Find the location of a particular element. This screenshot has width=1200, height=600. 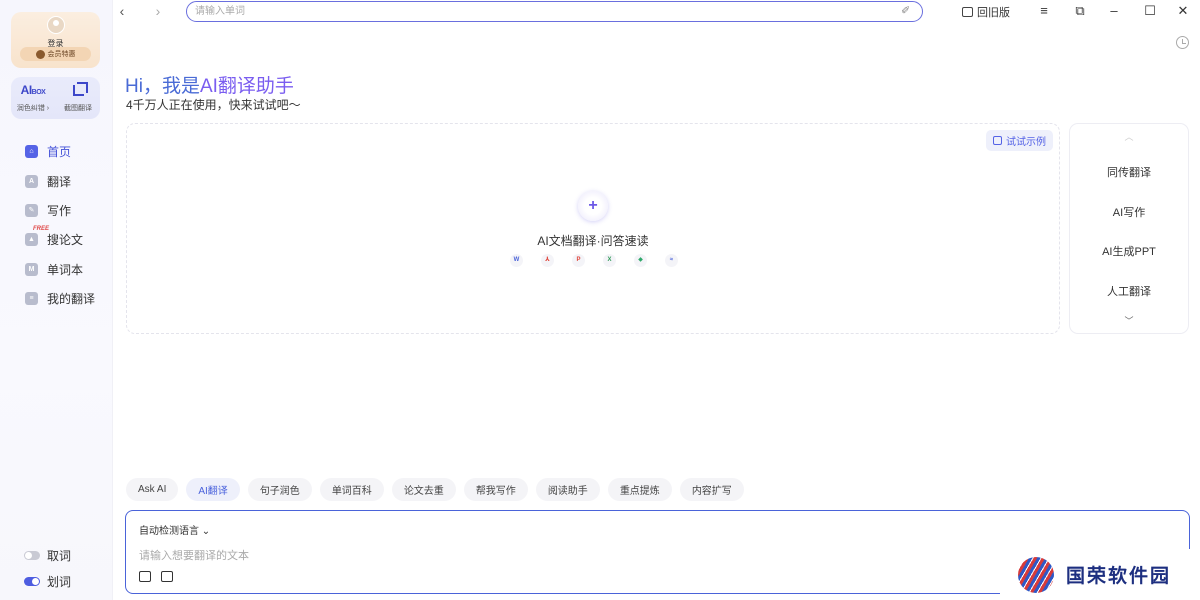

upload-title: AI文档翻译·问答速读 is located at coordinates (593, 241).